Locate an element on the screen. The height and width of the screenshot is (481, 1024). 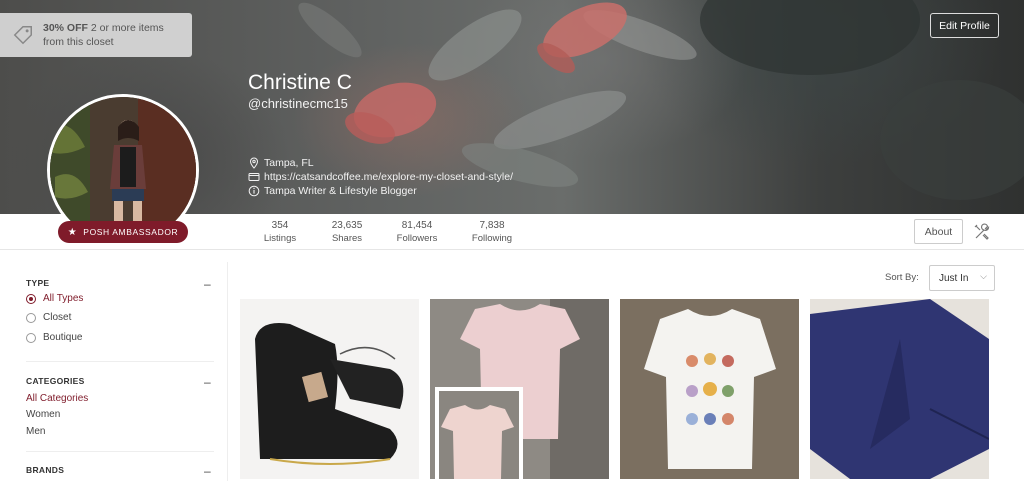
category-women: Women is located at coordinates (43, 414).